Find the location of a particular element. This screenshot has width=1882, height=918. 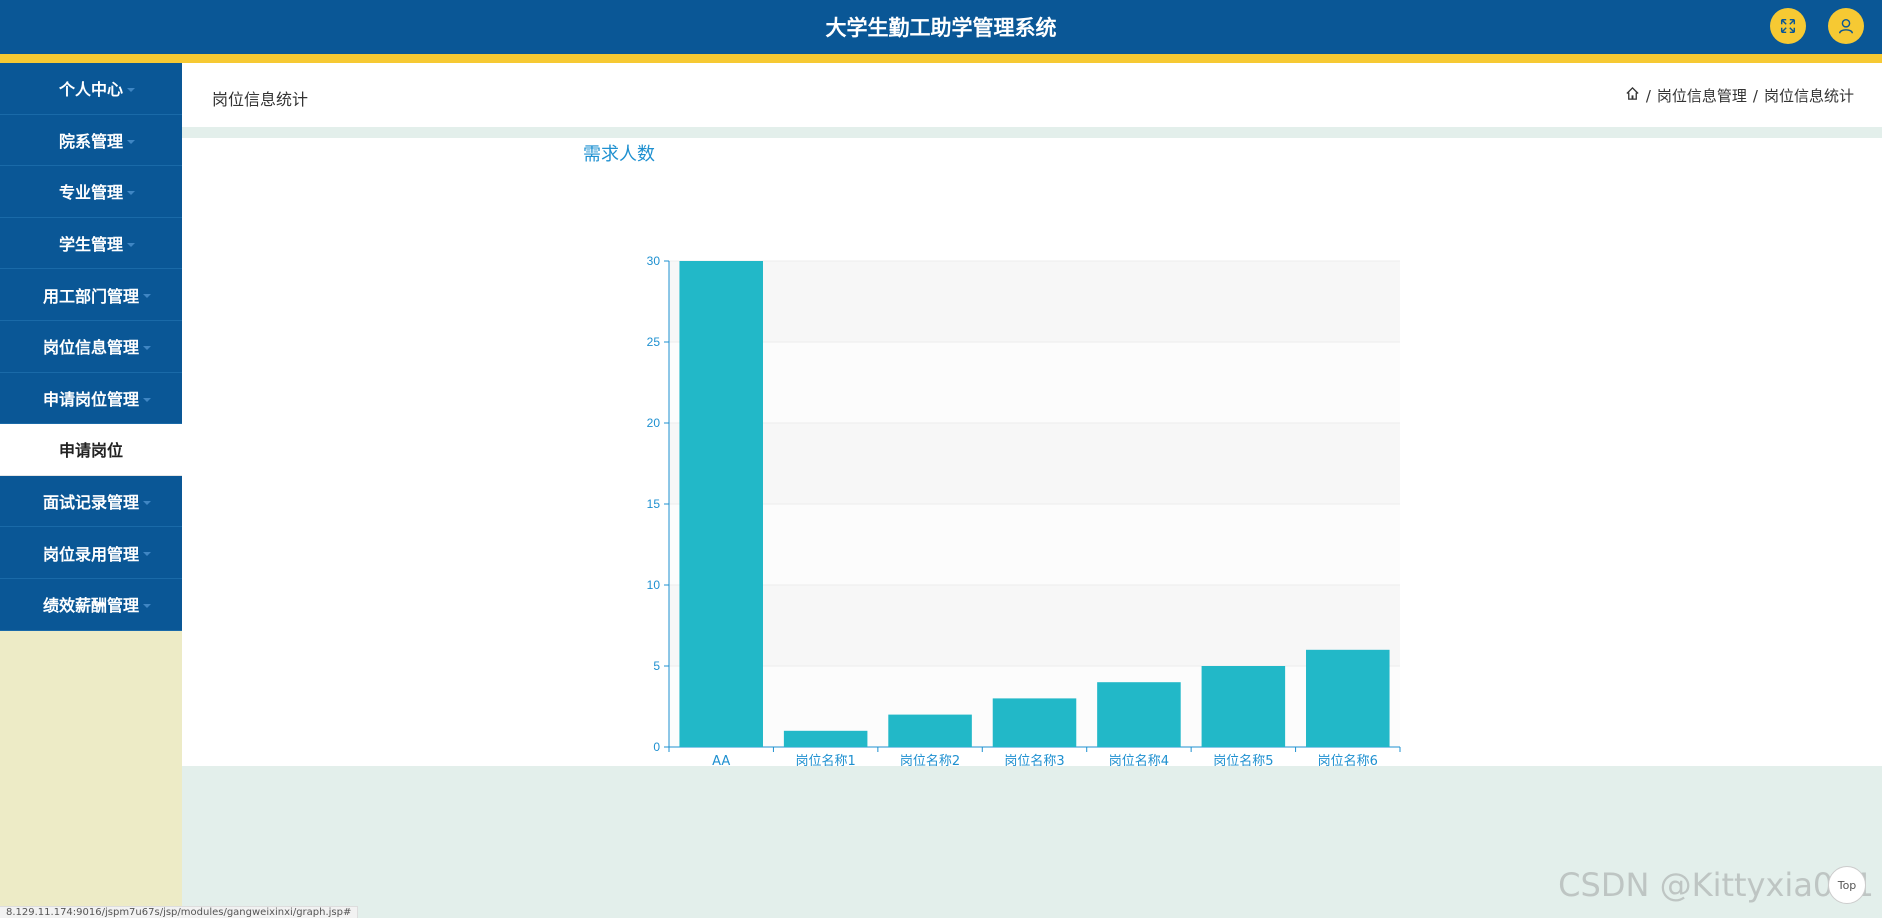

sidebar-item-label: 申请岗位 is located at coordinates (90, 451).